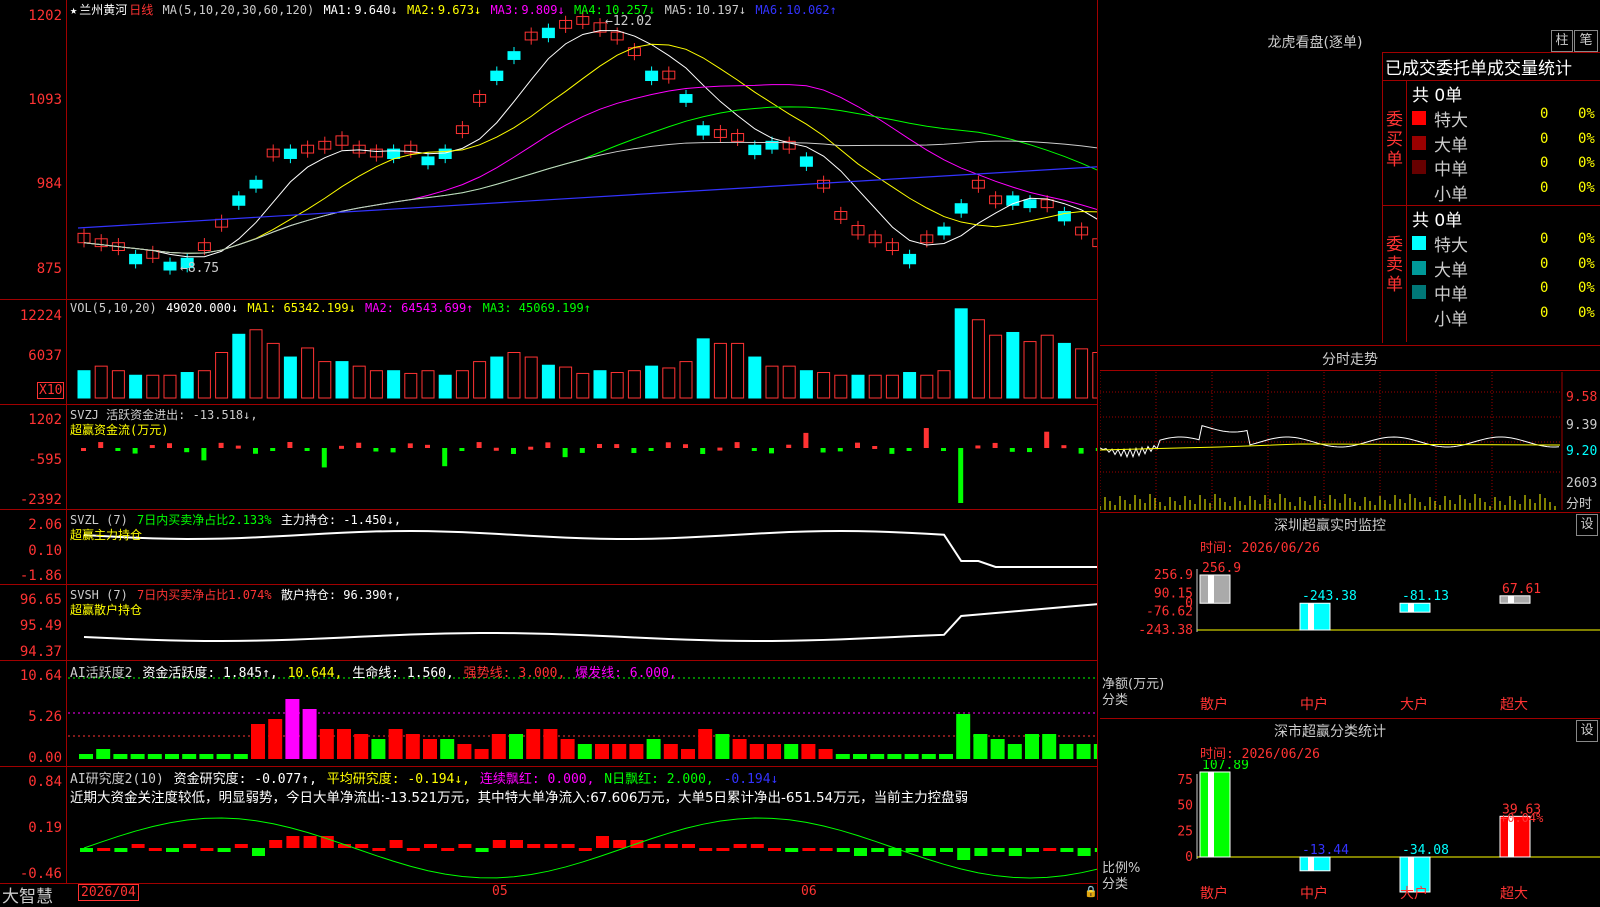 Image resolution: width=1600 pixels, height=907 pixels. What do you see at coordinates (1562, 41) in the screenshot?
I see `bar-mode-button: 柱` at bounding box center [1562, 41].